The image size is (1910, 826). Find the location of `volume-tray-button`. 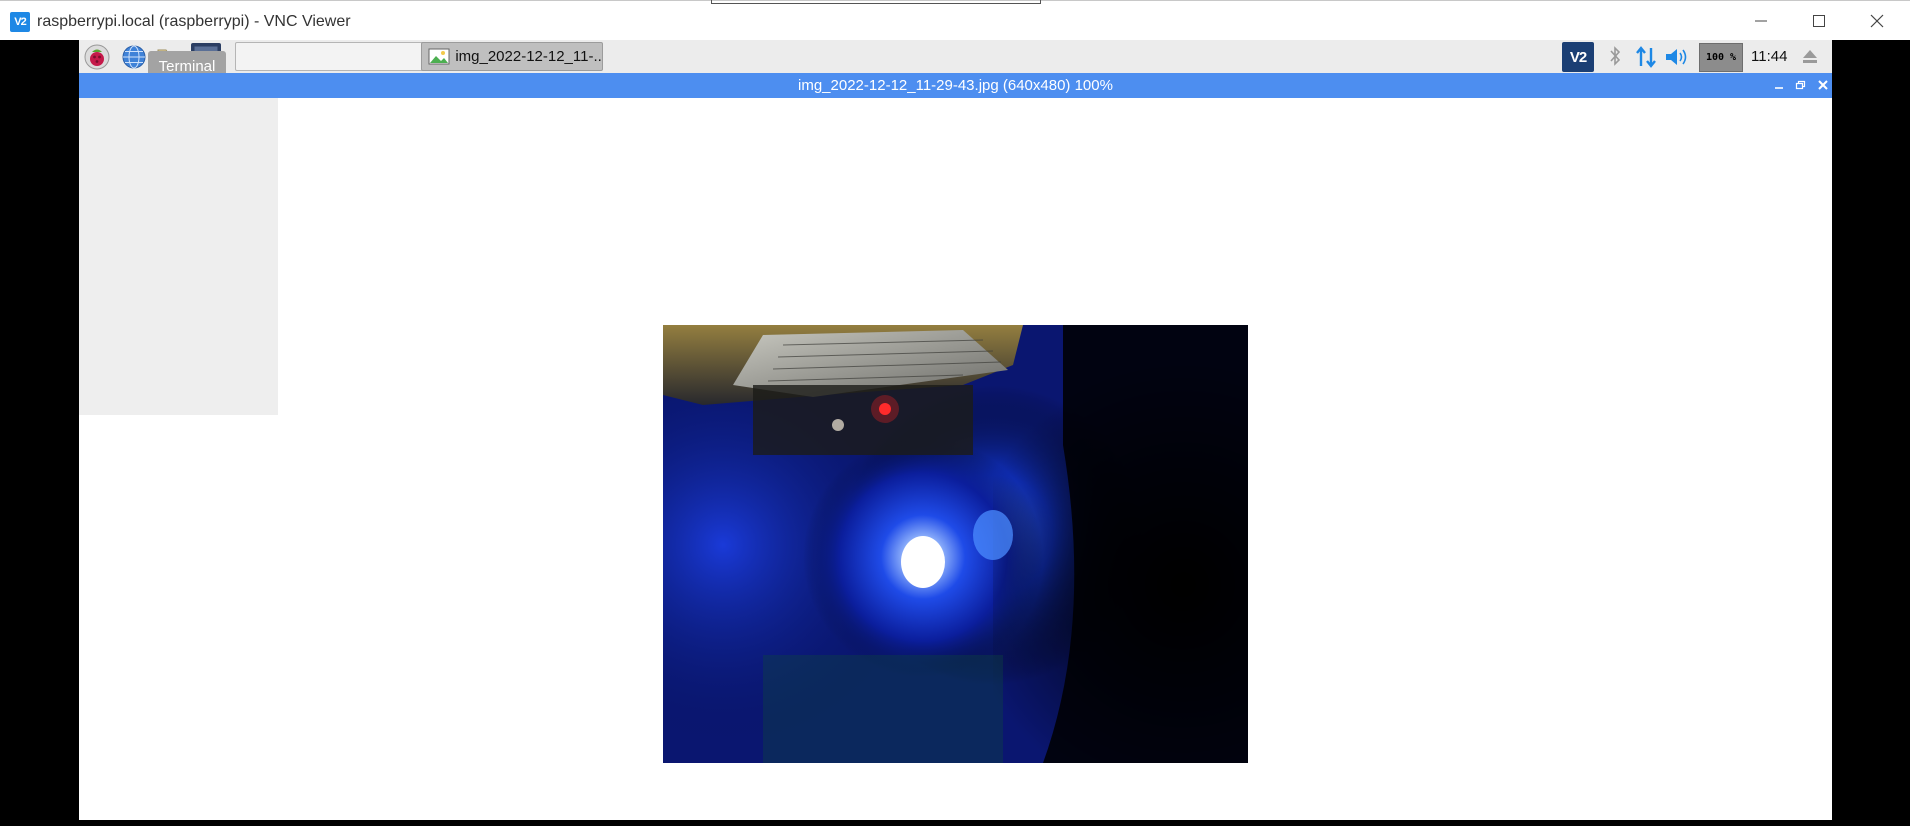

volume-tray-button is located at coordinates (1676, 59).